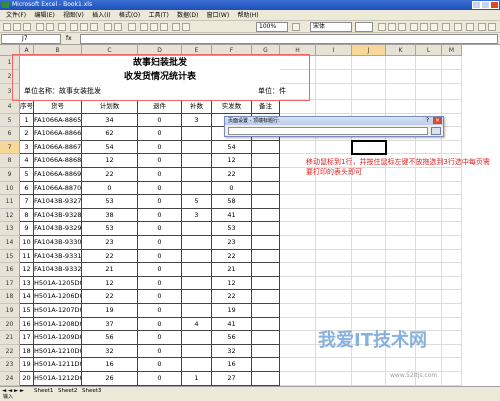  What do you see at coordinates (232, 338) in the screenshot?
I see `table-data-cell: 56` at bounding box center [232, 338].